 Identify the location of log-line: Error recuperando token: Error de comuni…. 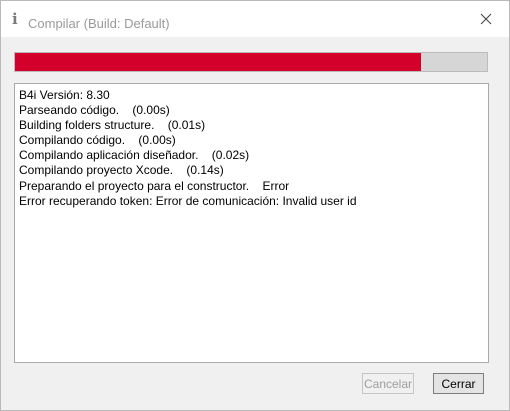
(188, 200).